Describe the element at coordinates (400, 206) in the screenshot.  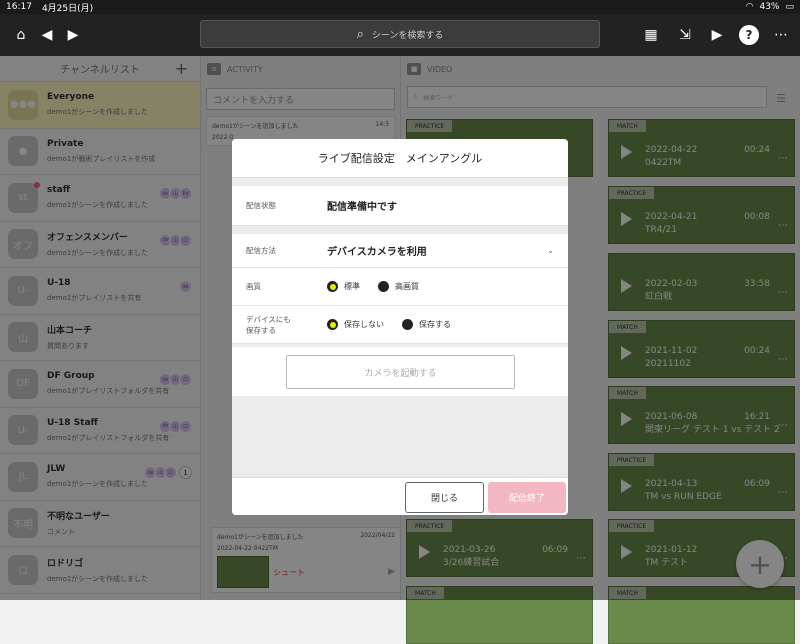
I see `stream-status-row: 配信状態 配信準備中です` at that location.